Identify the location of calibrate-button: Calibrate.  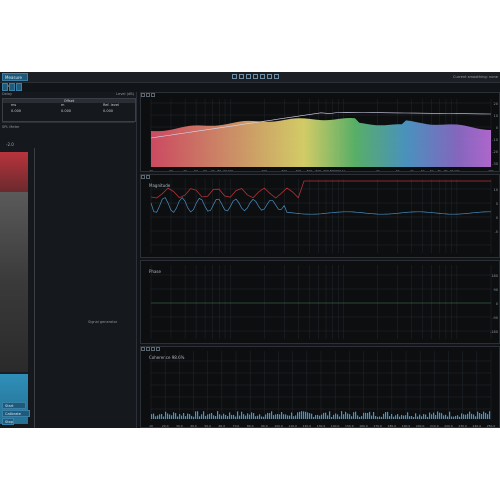
(16, 413).